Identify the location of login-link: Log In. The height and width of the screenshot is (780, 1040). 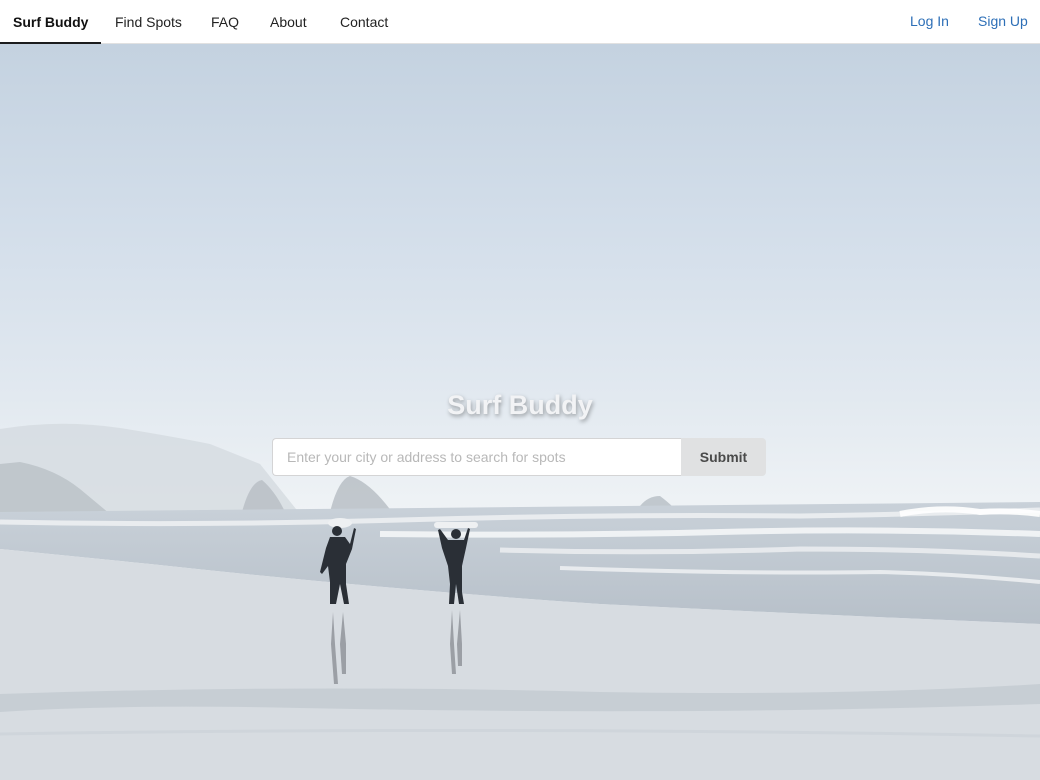
(929, 22).